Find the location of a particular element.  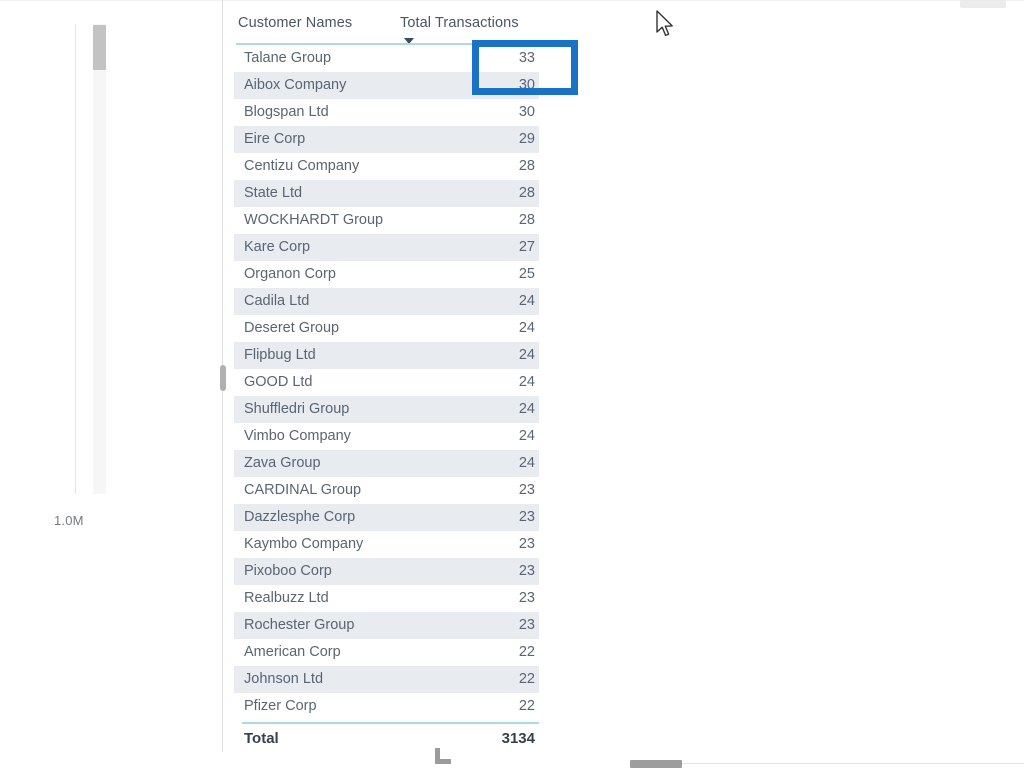

table-row: Aibox Company 30 is located at coordinates (386, 85).